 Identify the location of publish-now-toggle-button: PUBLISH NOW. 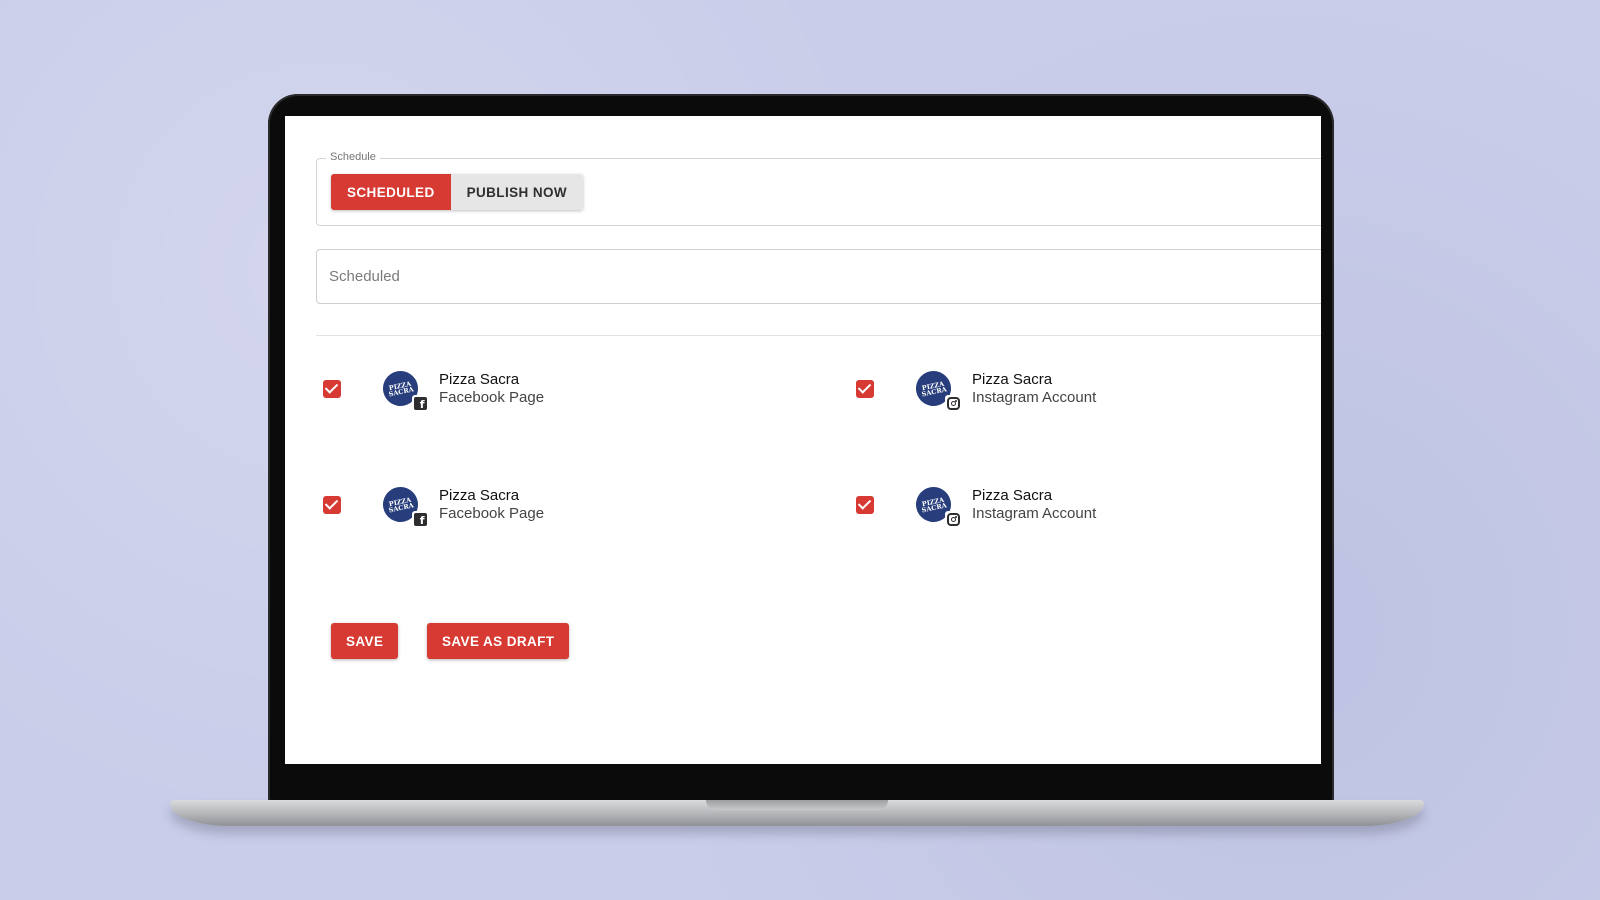
(517, 192).